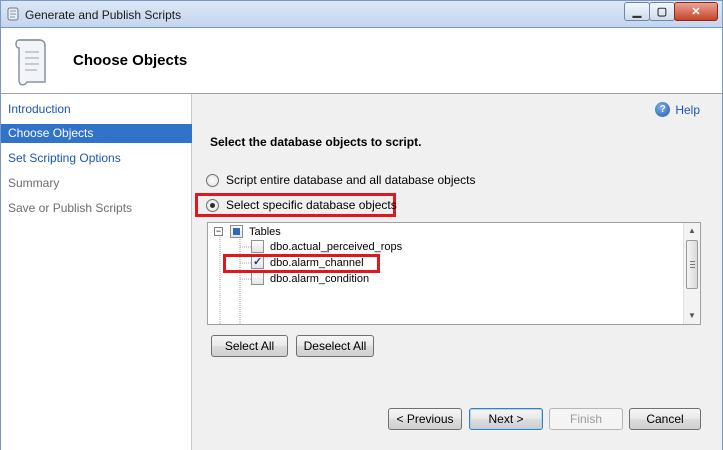 The height and width of the screenshot is (450, 723). I want to click on help-link: ? Help, so click(677, 109).